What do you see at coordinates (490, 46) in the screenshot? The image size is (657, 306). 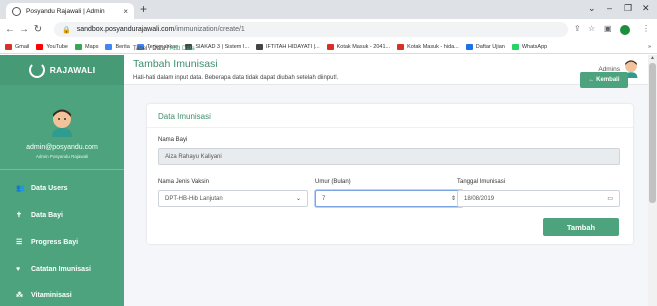 I see `bookmark-label: Daftar Ujian` at bounding box center [490, 46].